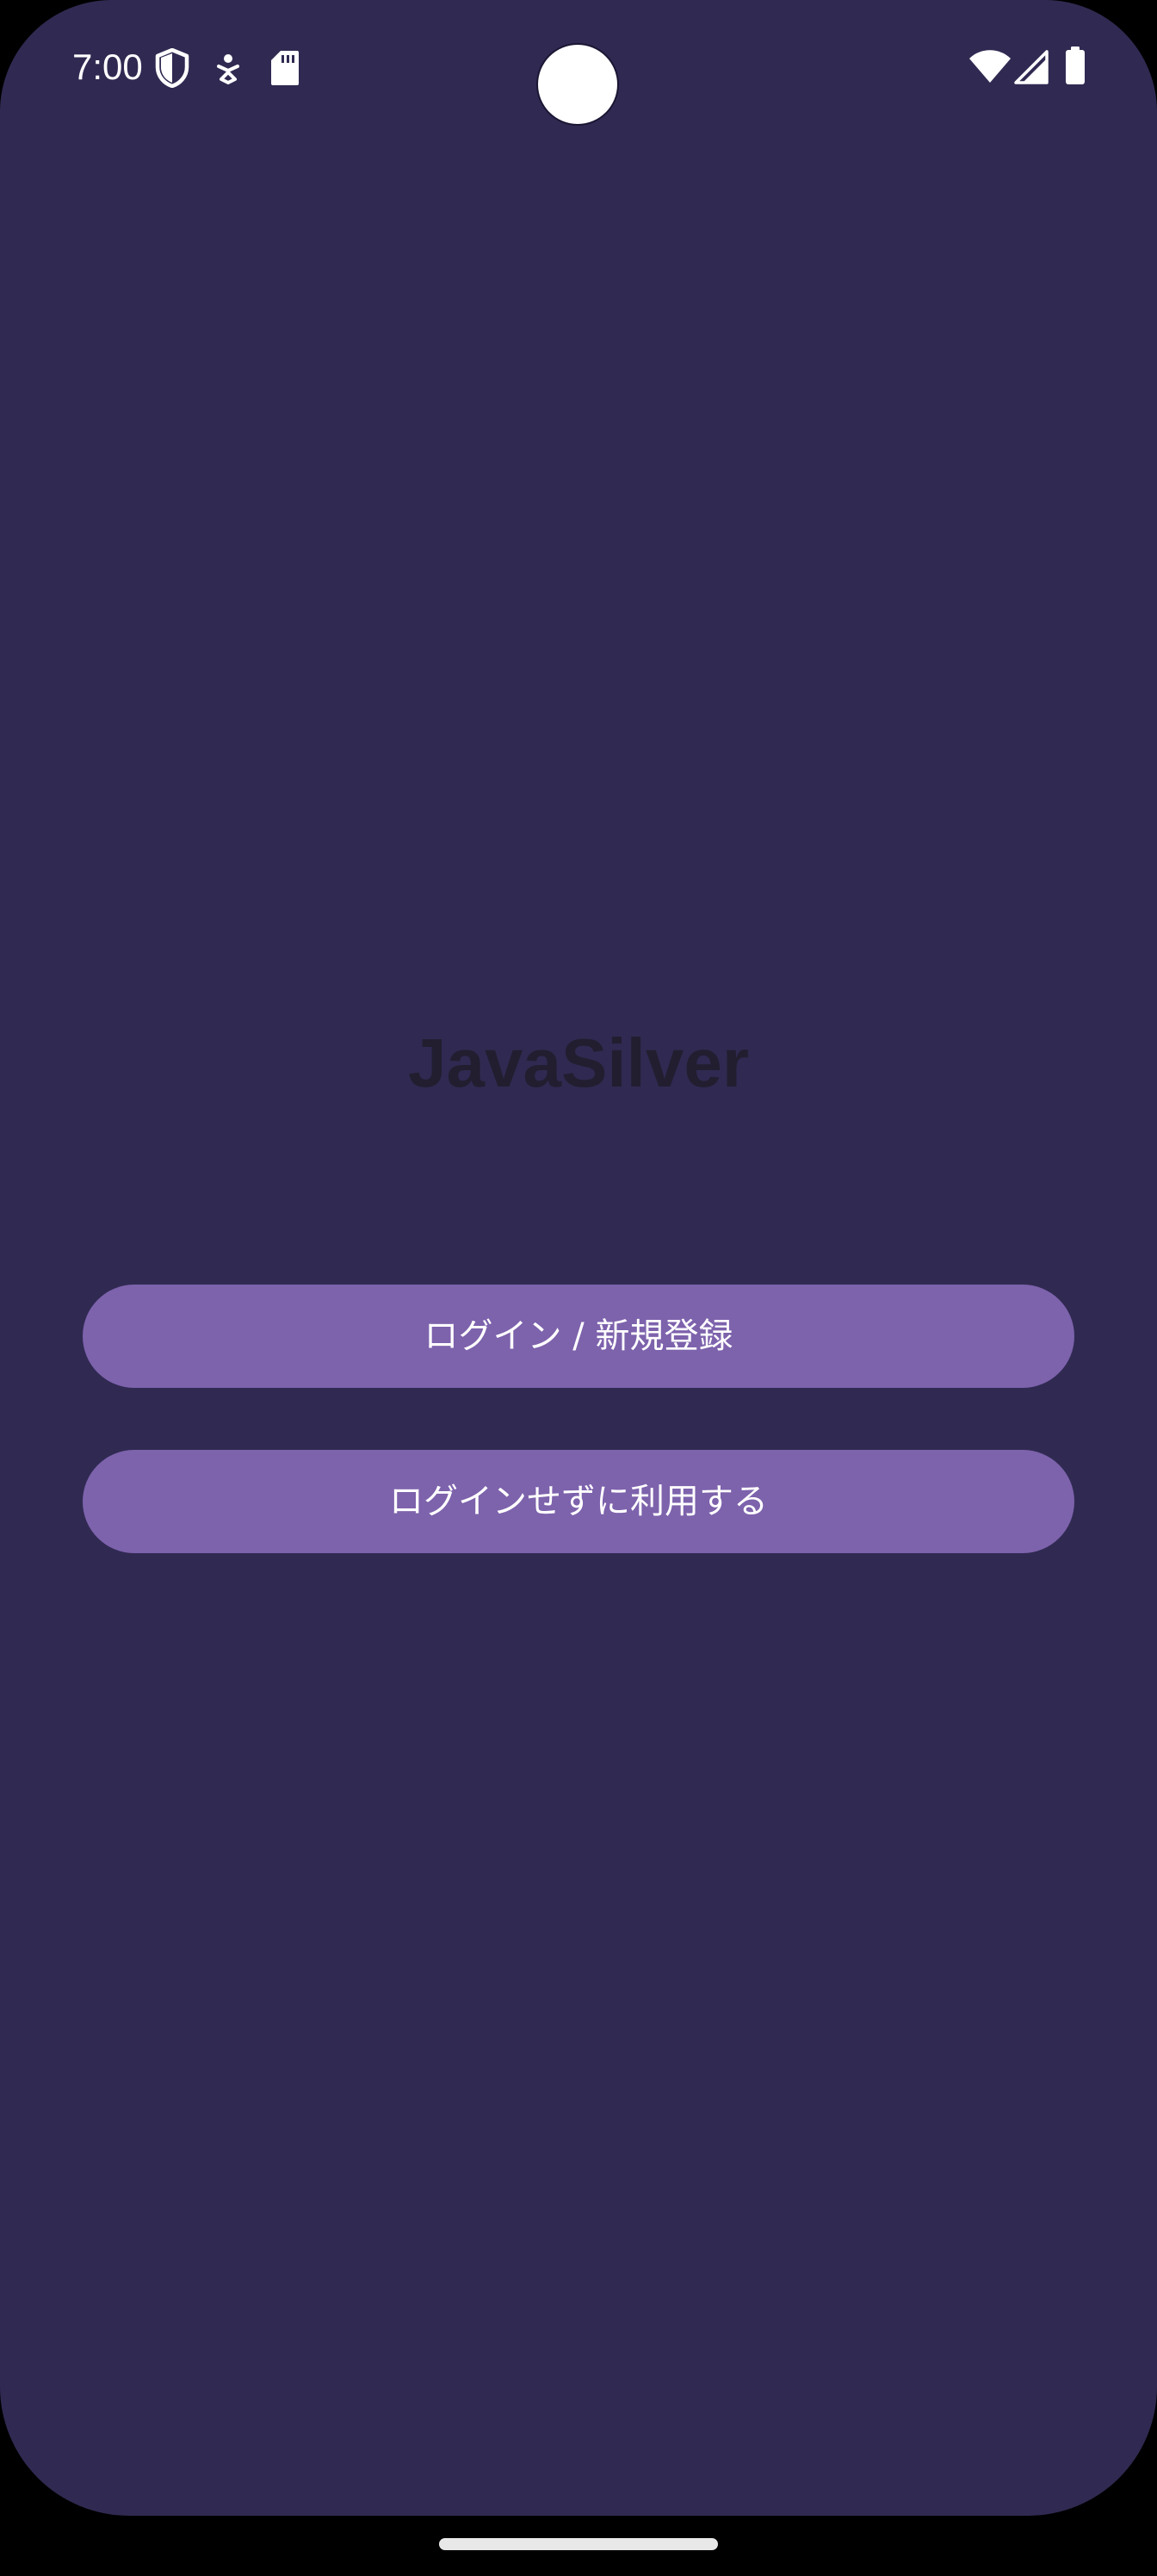 Image resolution: width=1157 pixels, height=2576 pixels. I want to click on front-camera-cutout, so click(578, 84).